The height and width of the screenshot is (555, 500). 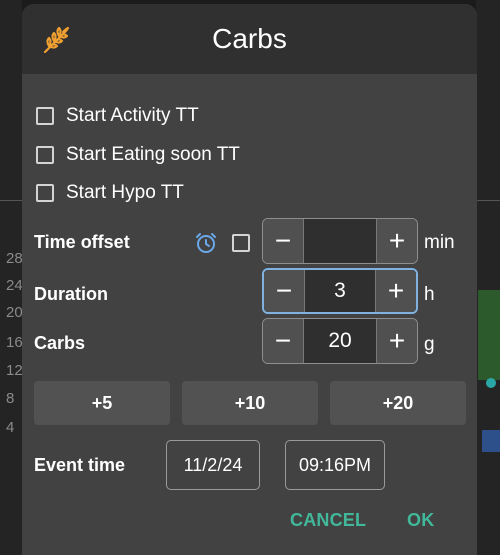 I want to click on carbs-stepper: − 20 +, so click(x=340, y=341).